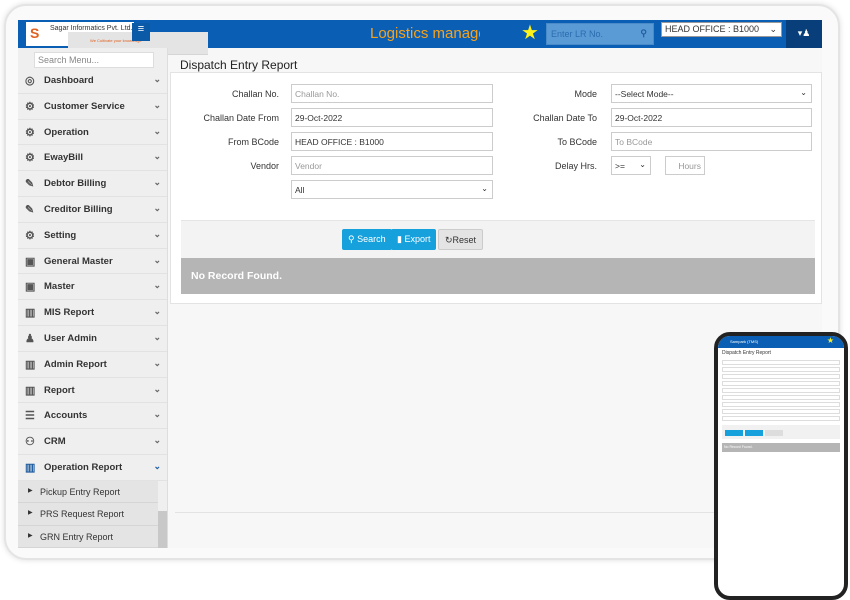  What do you see at coordinates (781, 432) in the screenshot?
I see `phone-buttons` at bounding box center [781, 432].